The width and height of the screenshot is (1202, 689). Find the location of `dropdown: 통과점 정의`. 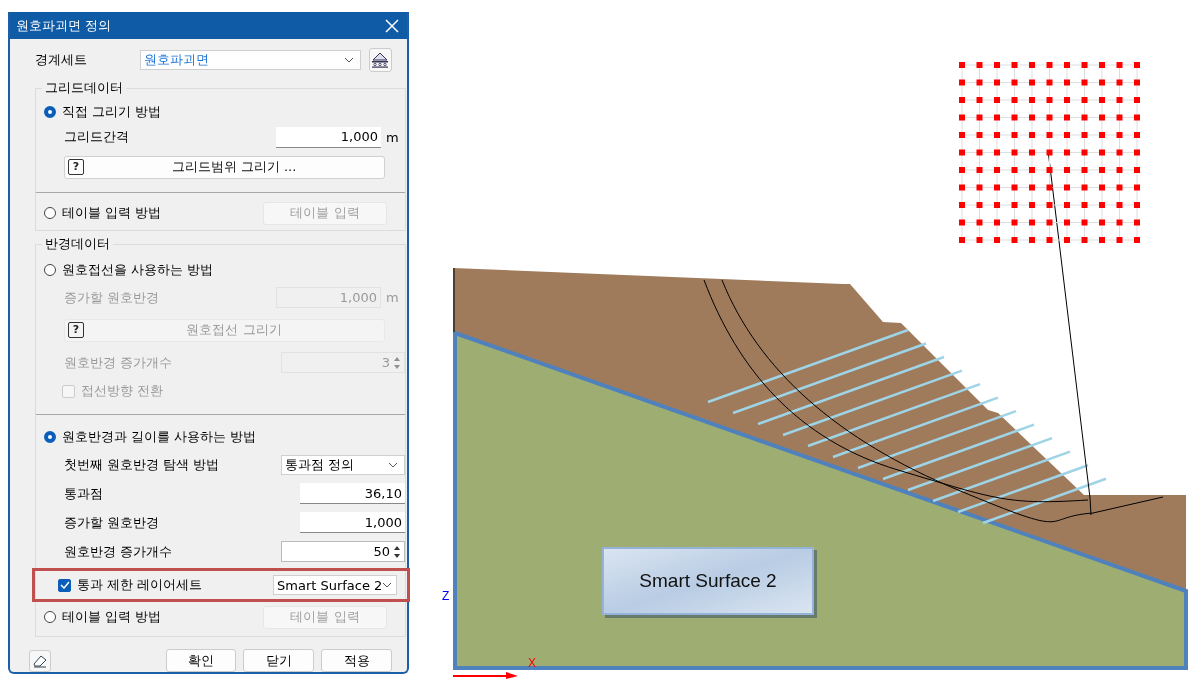

dropdown: 통과점 정의 is located at coordinates (343, 464).